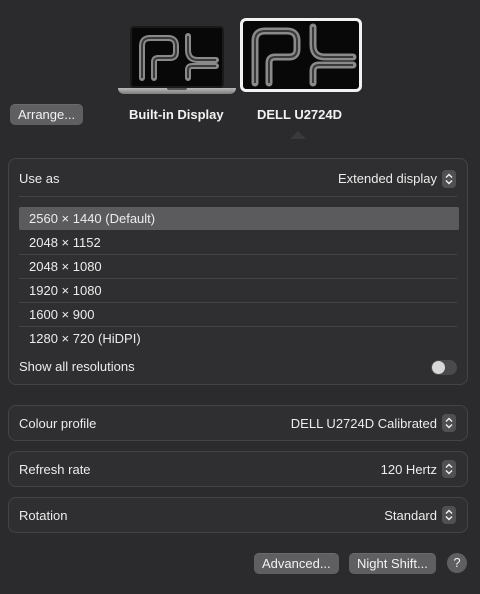 Image resolution: width=480 pixels, height=594 pixels. What do you see at coordinates (387, 178) in the screenshot?
I see `use-as-value: Extended display` at bounding box center [387, 178].